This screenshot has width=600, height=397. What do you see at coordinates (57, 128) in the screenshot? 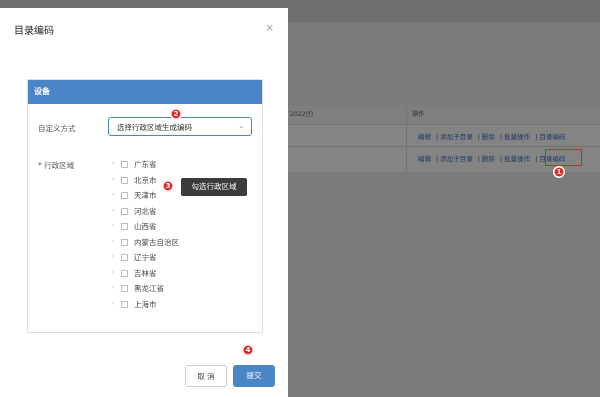
I see `custom-mode-label: 自定义方式` at bounding box center [57, 128].